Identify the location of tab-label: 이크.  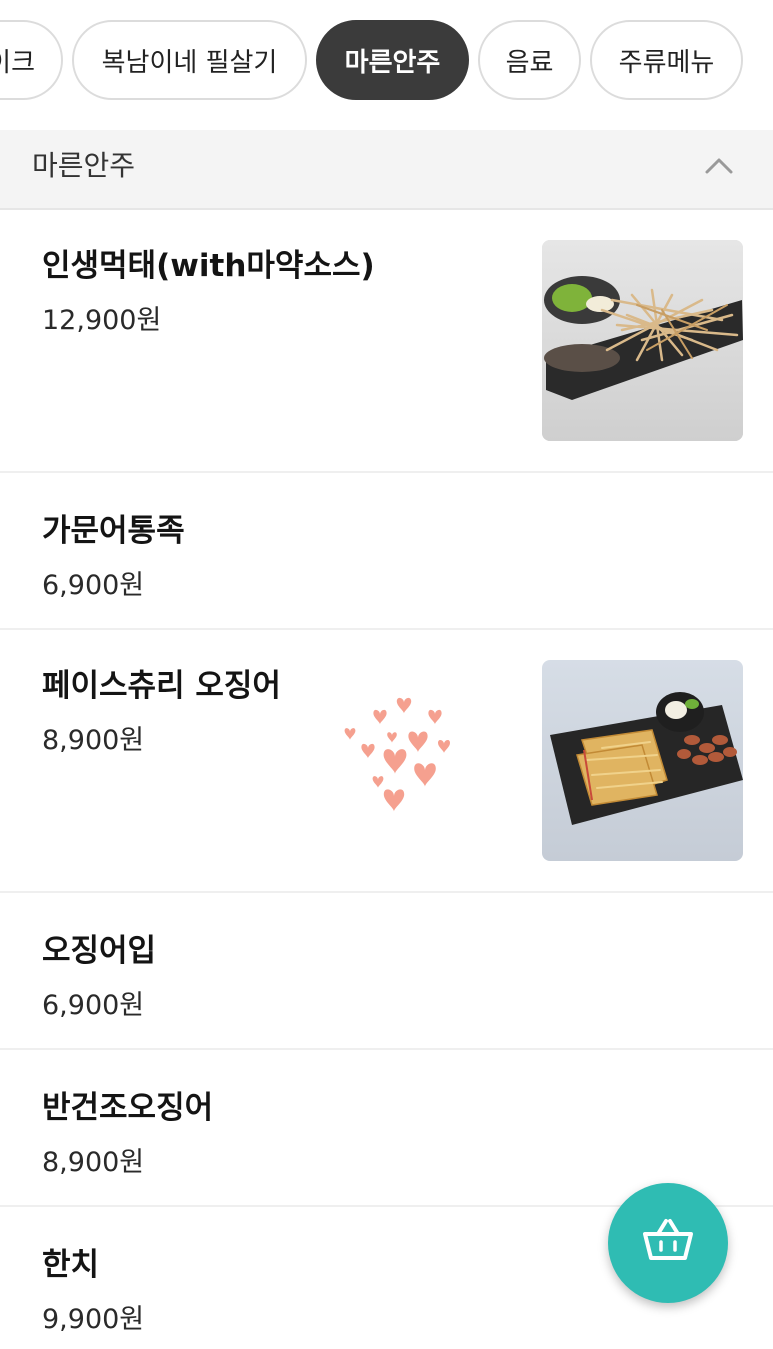
(17, 62).